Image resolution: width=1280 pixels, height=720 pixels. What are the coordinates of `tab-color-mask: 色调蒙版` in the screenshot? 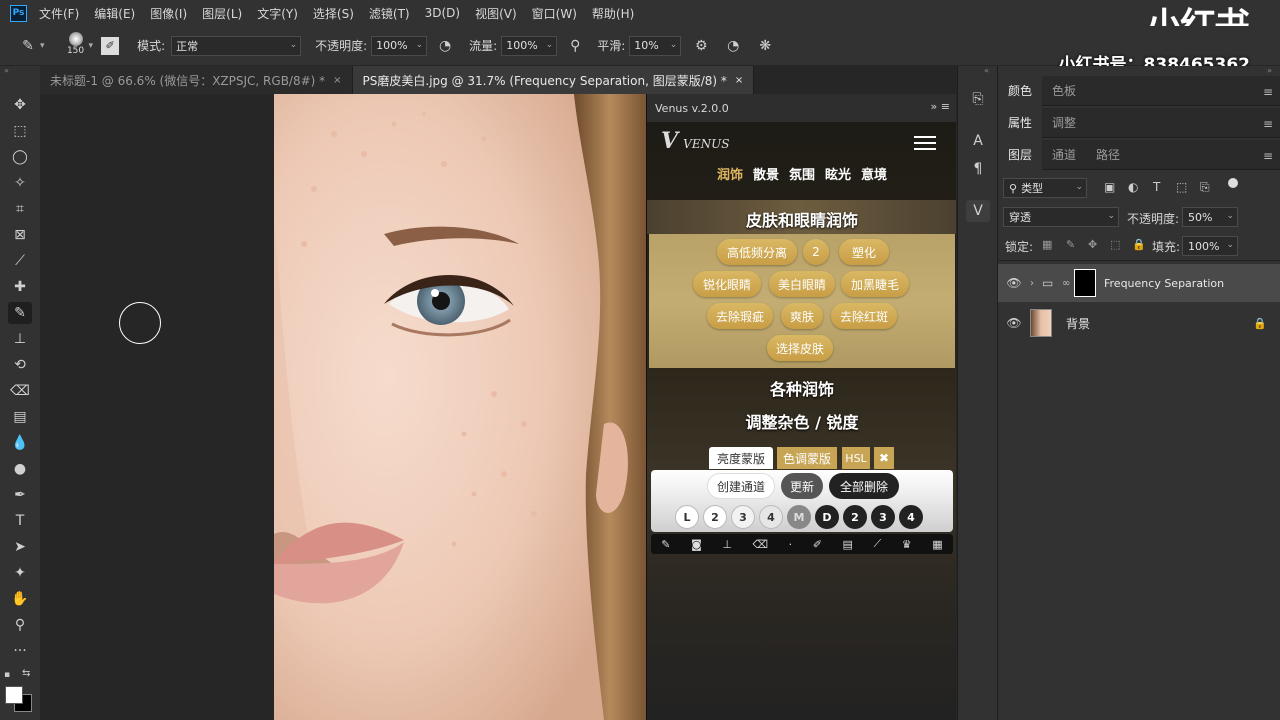 It's located at (807, 458).